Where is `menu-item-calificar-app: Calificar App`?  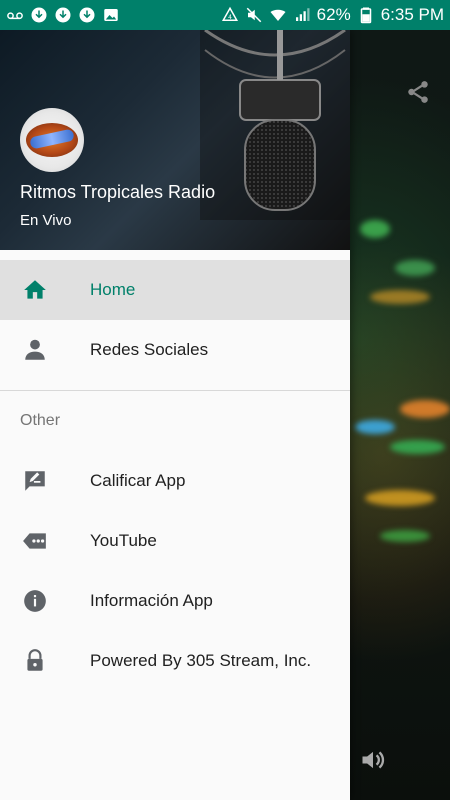
menu-item-calificar-app: Calificar App is located at coordinates (175, 481).